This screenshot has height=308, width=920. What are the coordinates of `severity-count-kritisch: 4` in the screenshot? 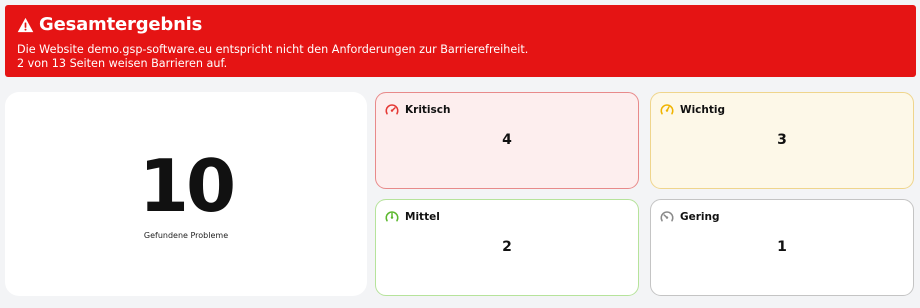 It's located at (507, 140).